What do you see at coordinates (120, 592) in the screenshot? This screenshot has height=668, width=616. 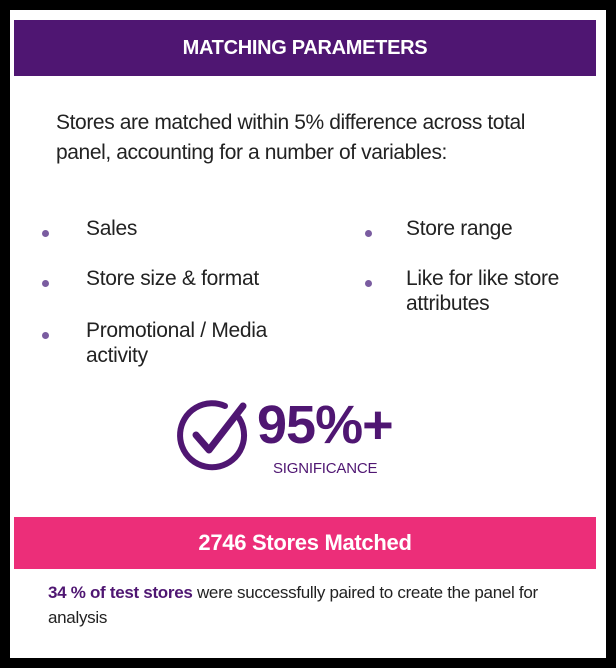 I see `summary-highlight: 34 % of test stores` at bounding box center [120, 592].